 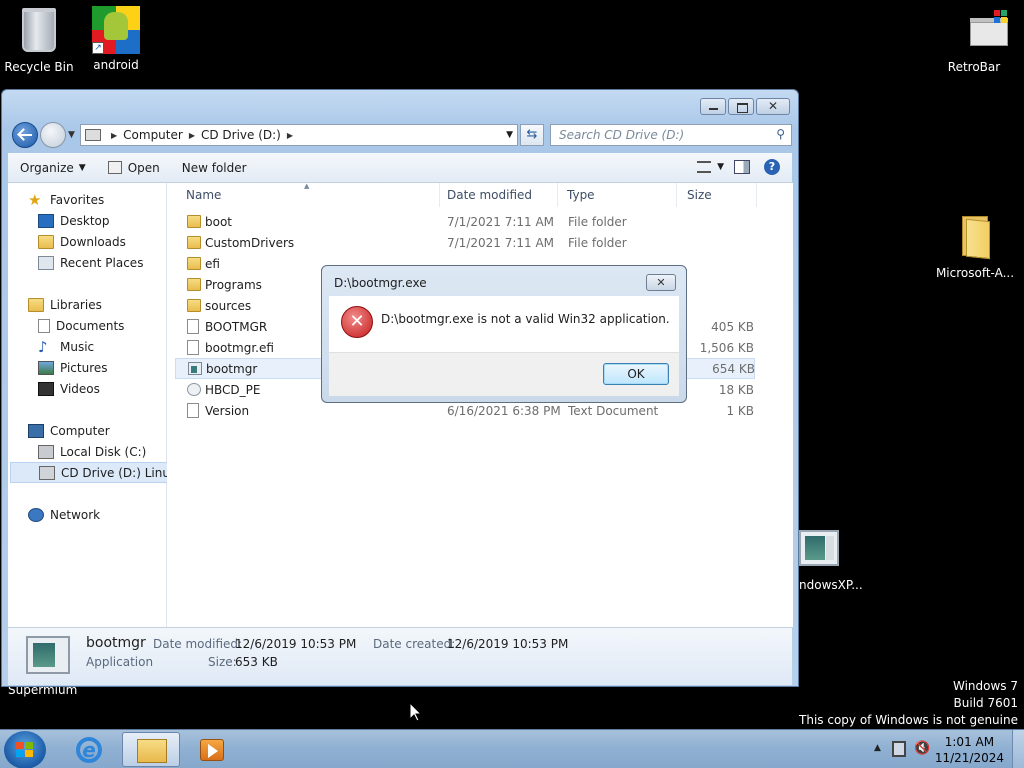 What do you see at coordinates (597, 242) in the screenshot?
I see `file-type: File folder` at bounding box center [597, 242].